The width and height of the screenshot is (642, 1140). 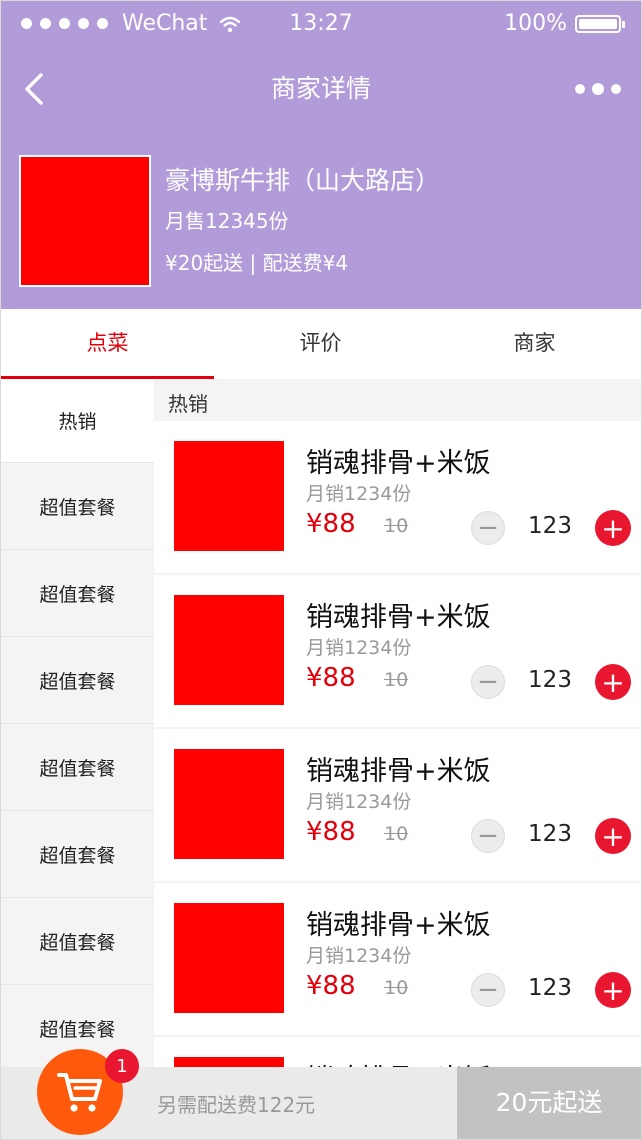 What do you see at coordinates (227, 221) in the screenshot?
I see `shop-monthly-sales: 月售12345份` at bounding box center [227, 221].